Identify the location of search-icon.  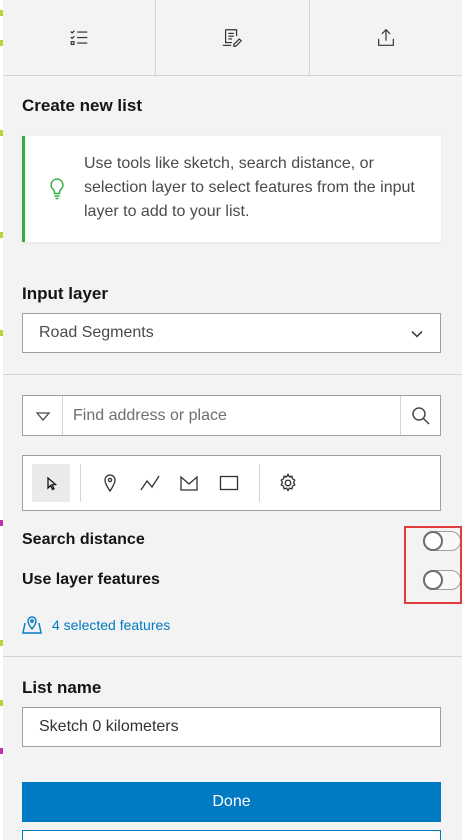
(420, 415).